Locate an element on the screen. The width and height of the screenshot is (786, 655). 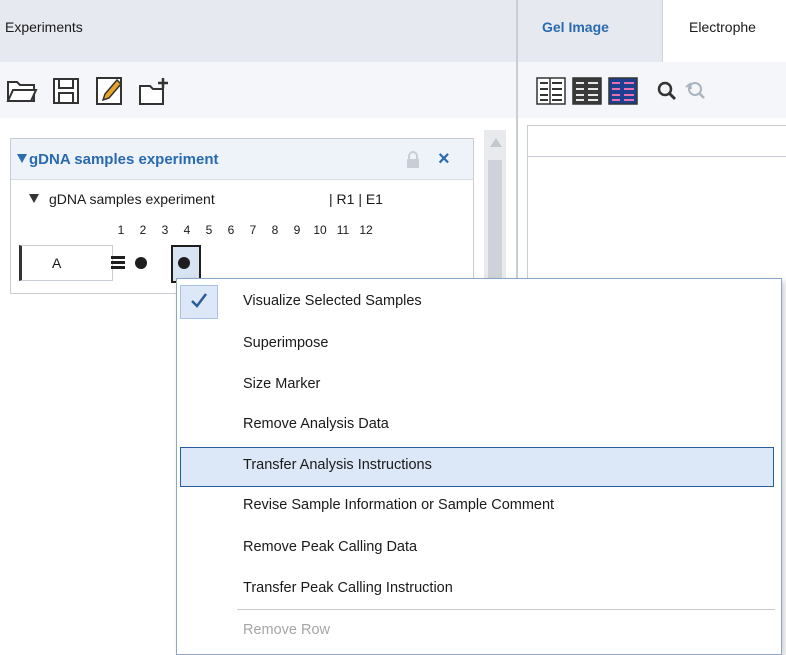
run-tag: | R1 | E1 is located at coordinates (356, 199).